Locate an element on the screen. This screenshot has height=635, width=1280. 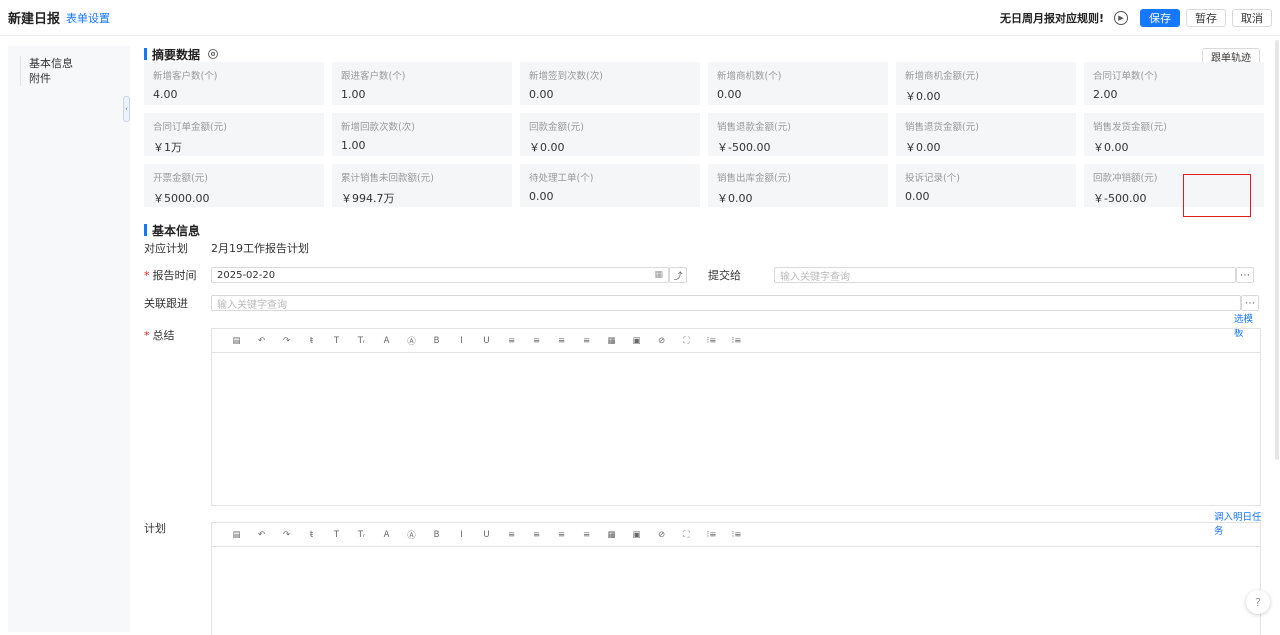
save-button: 保存 is located at coordinates (1160, 17).